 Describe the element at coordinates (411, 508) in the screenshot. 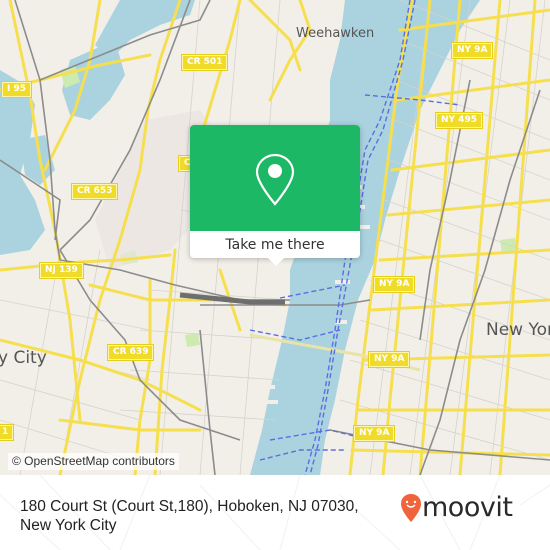

I see `moovit-pin-icon` at that location.